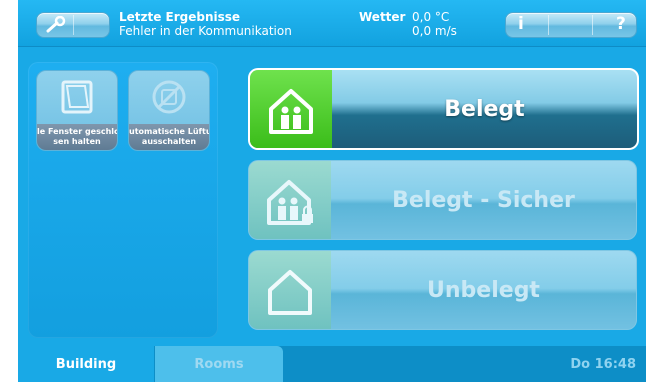 Image resolution: width=646 pixels, height=382 pixels. I want to click on wrench-icon, so click(56, 24).